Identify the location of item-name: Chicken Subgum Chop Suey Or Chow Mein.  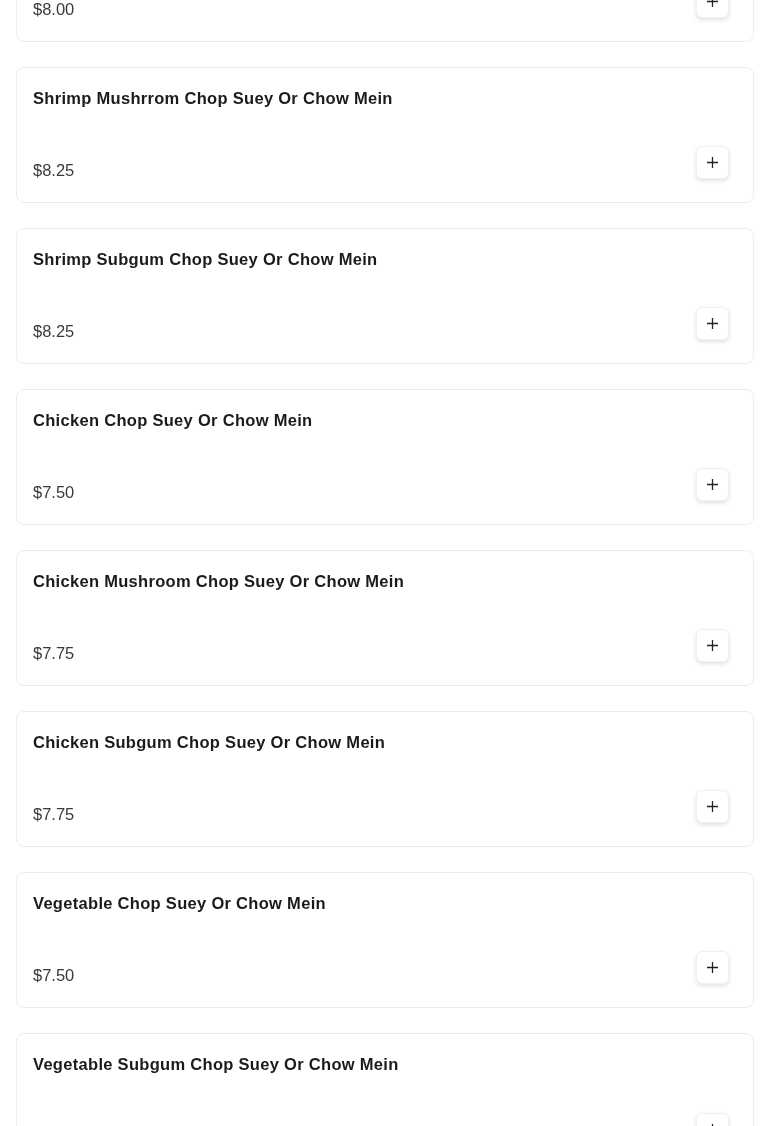
(210, 742).